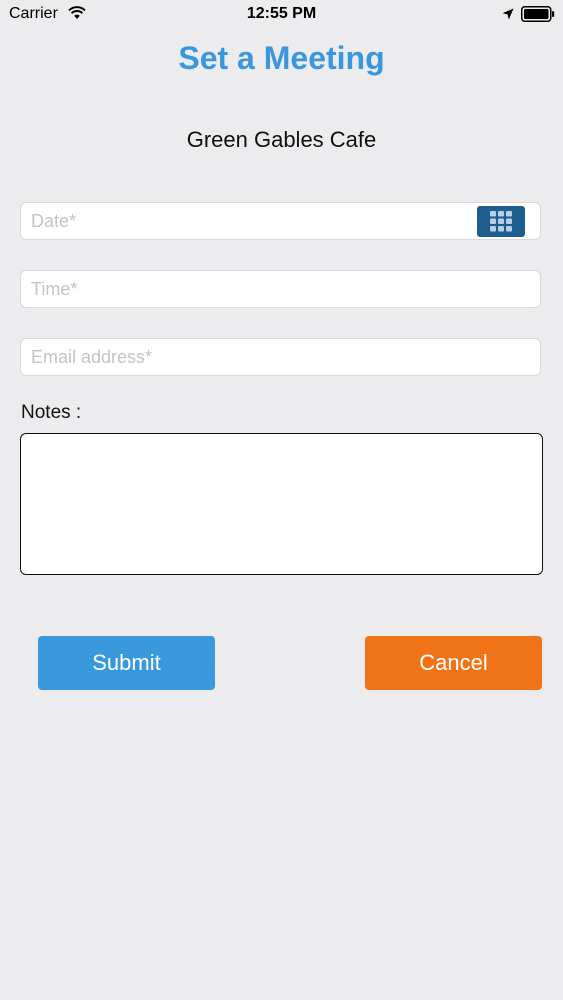 This screenshot has height=1000, width=563. I want to click on notes-textarea, so click(281, 504).